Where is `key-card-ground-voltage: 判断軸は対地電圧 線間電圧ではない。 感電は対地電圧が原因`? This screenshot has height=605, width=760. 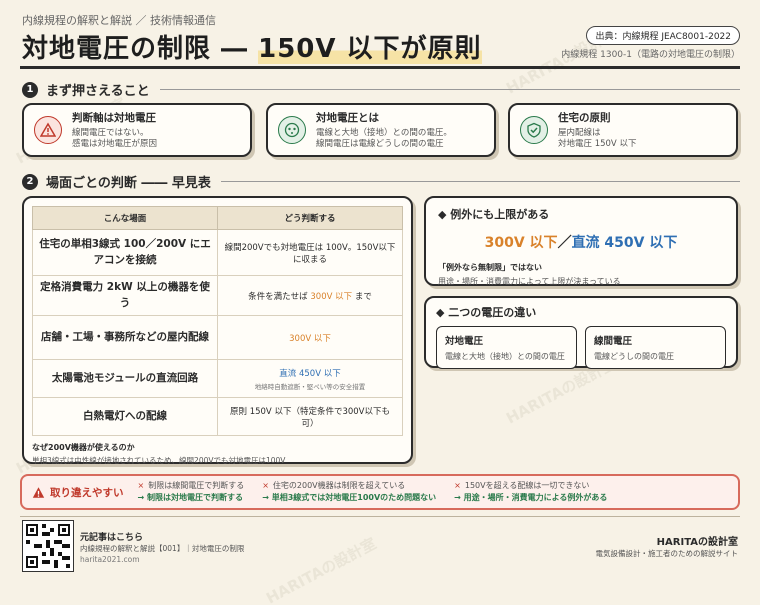 key-card-ground-voltage: 判断軸は対地電圧 線間電圧ではない。 感電は対地電圧が原因 is located at coordinates (137, 130).